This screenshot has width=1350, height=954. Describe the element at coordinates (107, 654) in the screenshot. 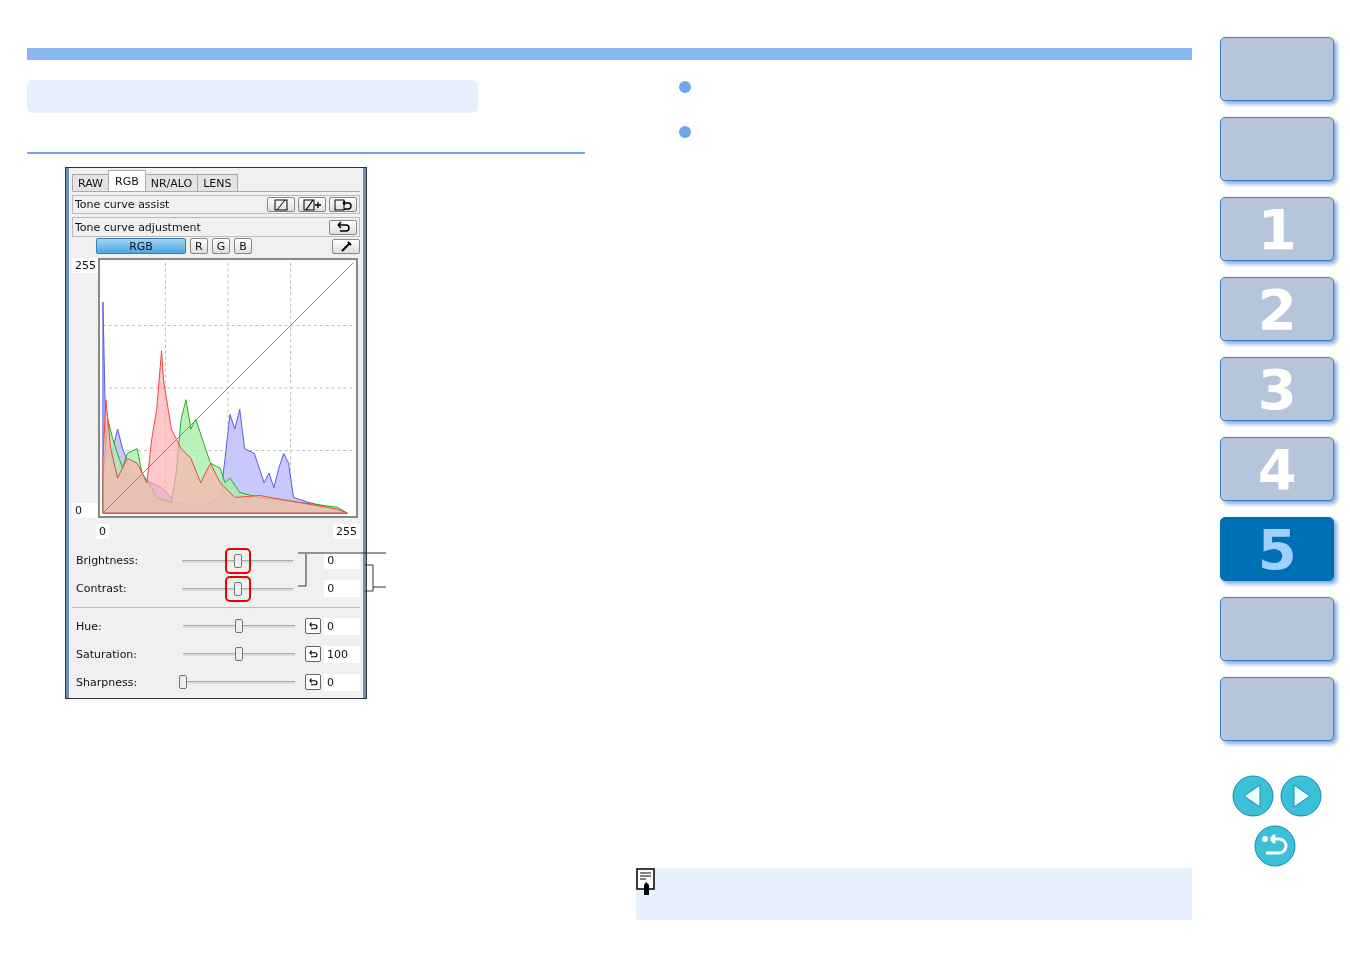

I see `slider-label: Saturation:` at that location.